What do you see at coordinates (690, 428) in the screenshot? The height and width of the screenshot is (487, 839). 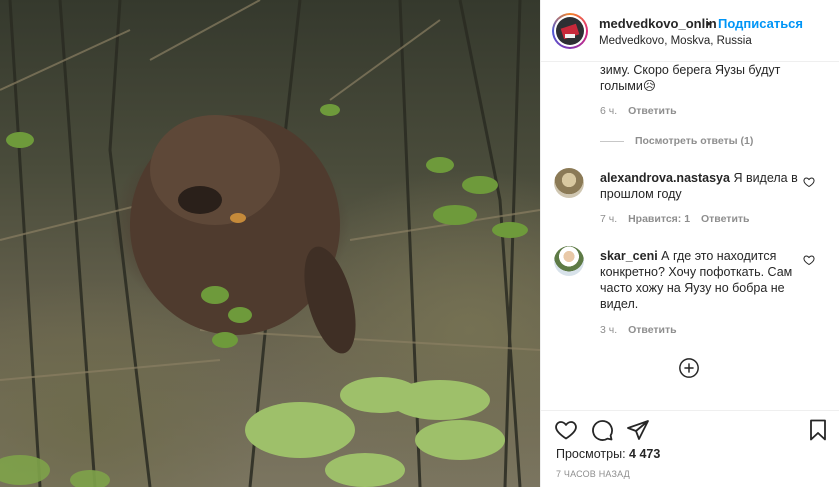 I see `post-actions-bar` at bounding box center [690, 428].